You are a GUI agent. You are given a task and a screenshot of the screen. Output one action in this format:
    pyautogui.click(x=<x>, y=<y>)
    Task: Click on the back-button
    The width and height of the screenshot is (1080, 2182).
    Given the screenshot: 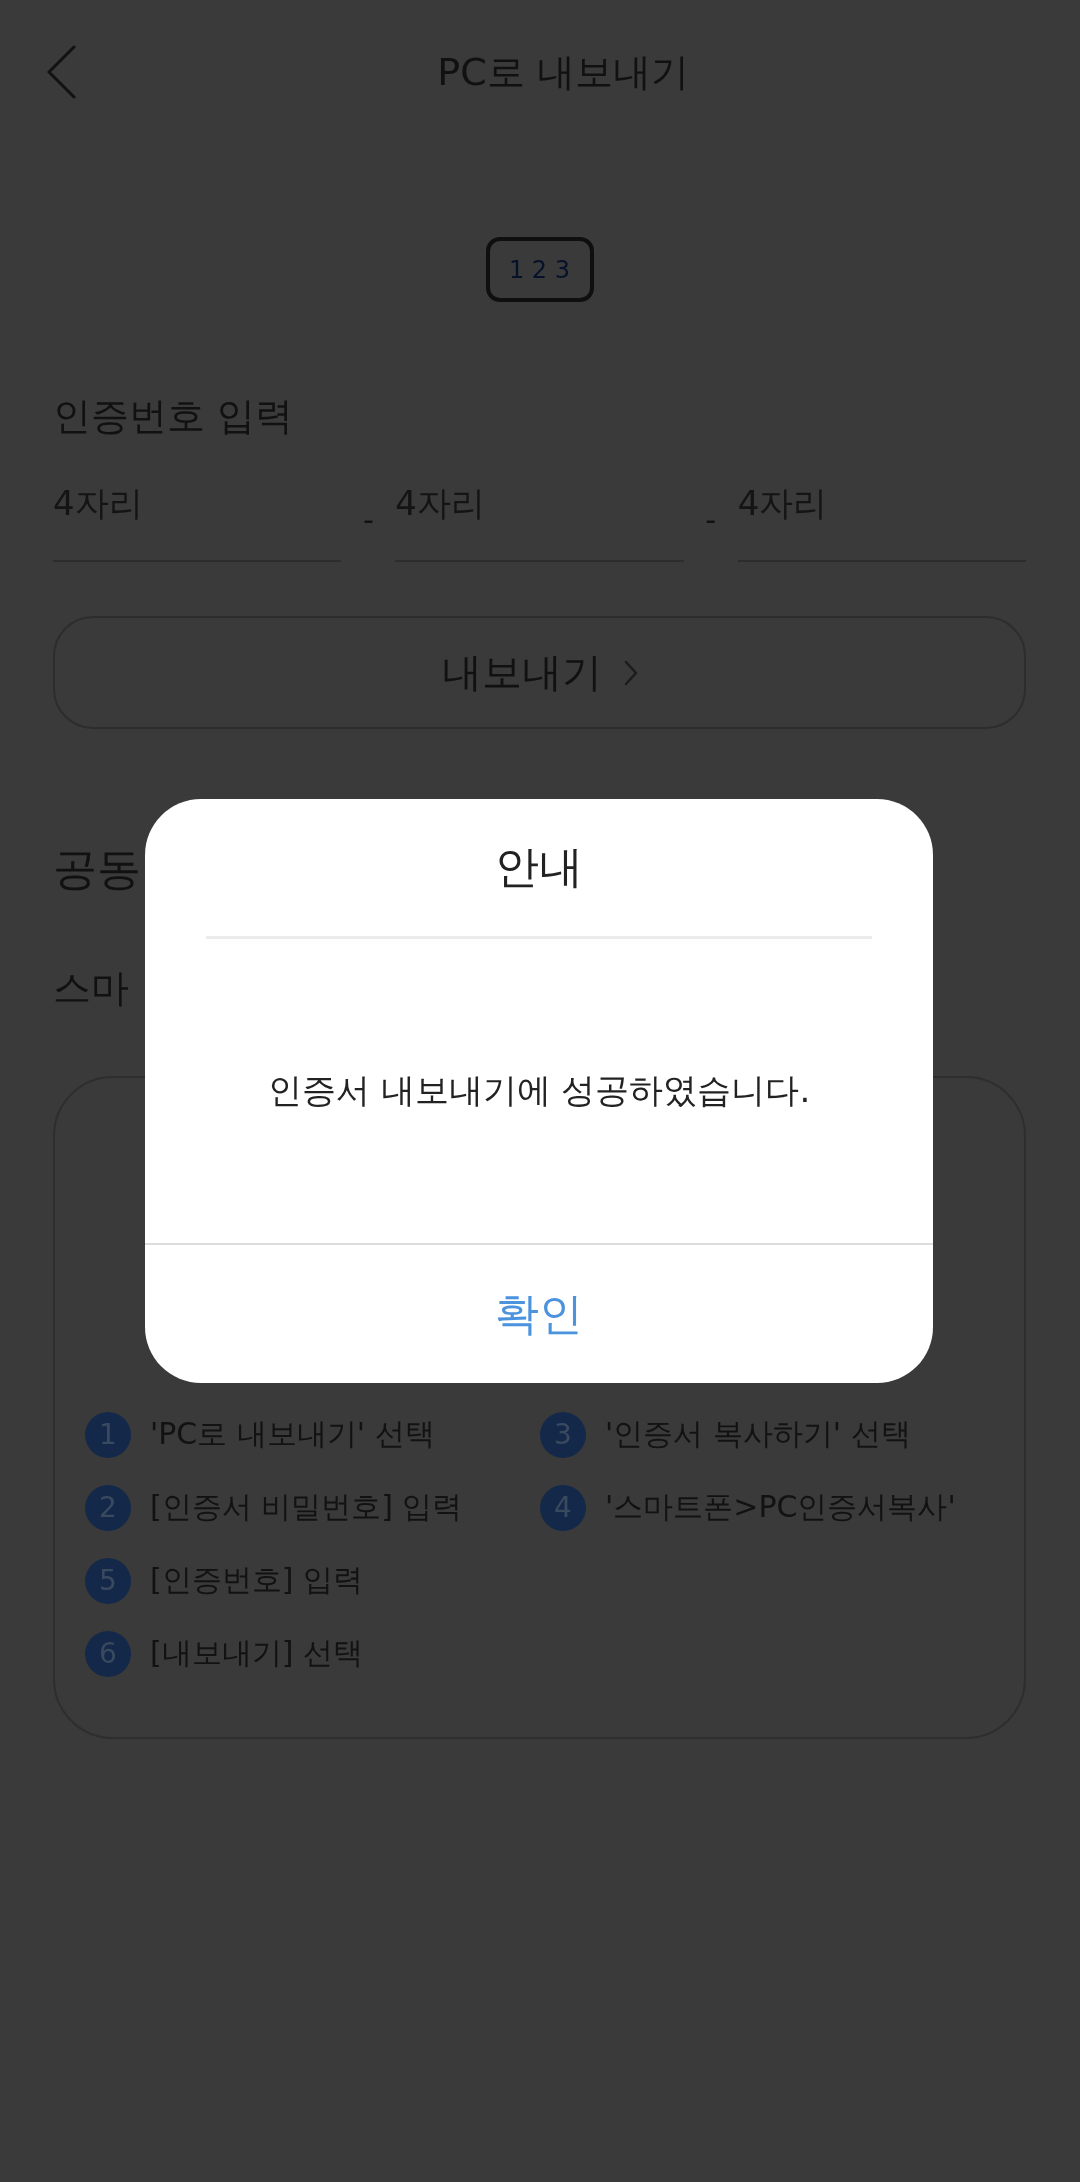 What is the action you would take?
    pyautogui.click(x=61, y=72)
    